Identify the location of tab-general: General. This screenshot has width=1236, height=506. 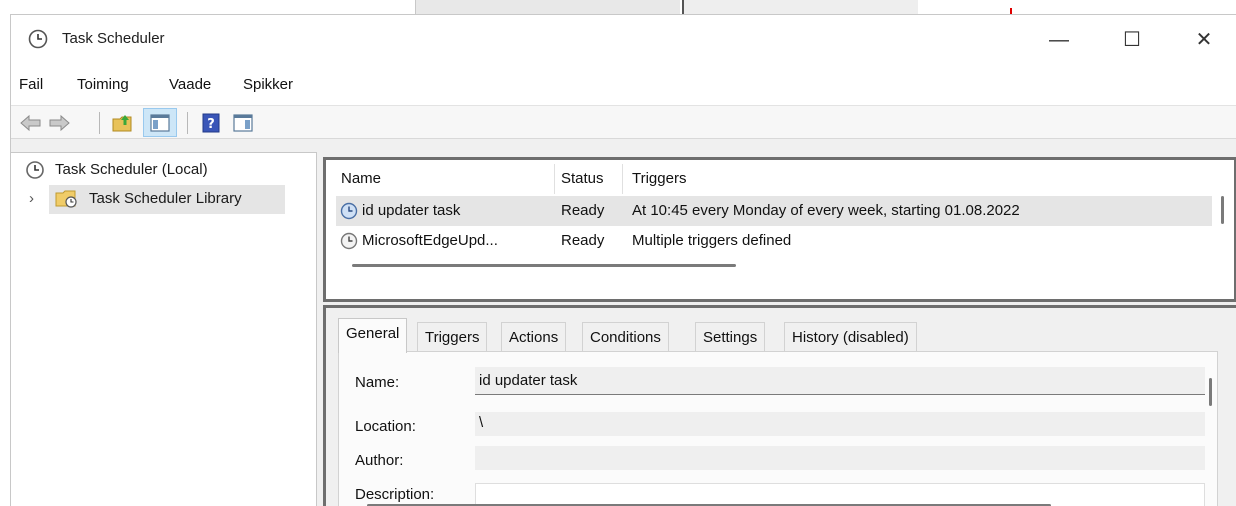
(373, 335).